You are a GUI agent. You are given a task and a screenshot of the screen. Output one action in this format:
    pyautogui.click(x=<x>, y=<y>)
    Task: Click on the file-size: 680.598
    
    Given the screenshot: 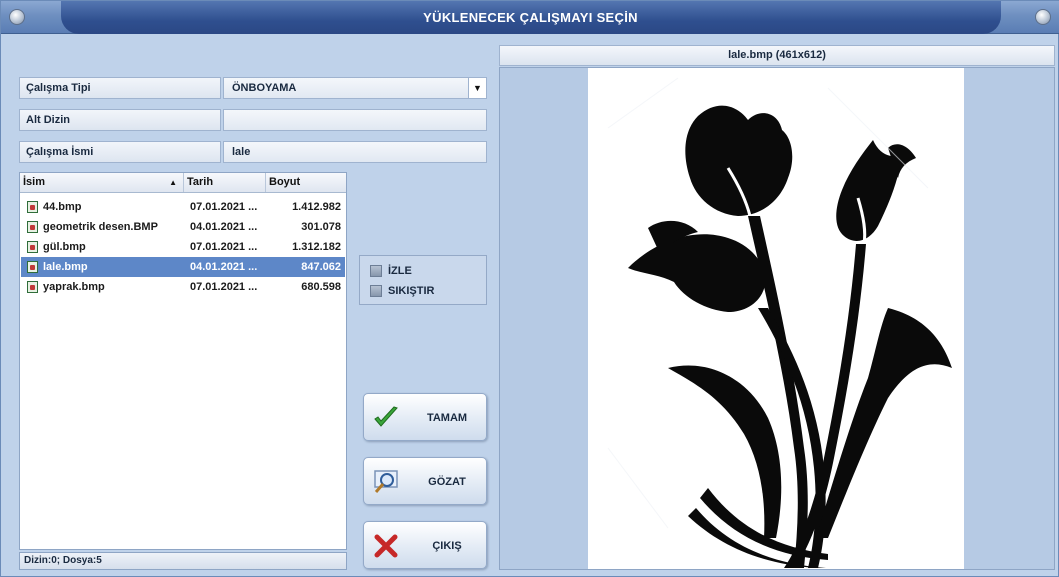 What is the action you would take?
    pyautogui.click(x=321, y=287)
    